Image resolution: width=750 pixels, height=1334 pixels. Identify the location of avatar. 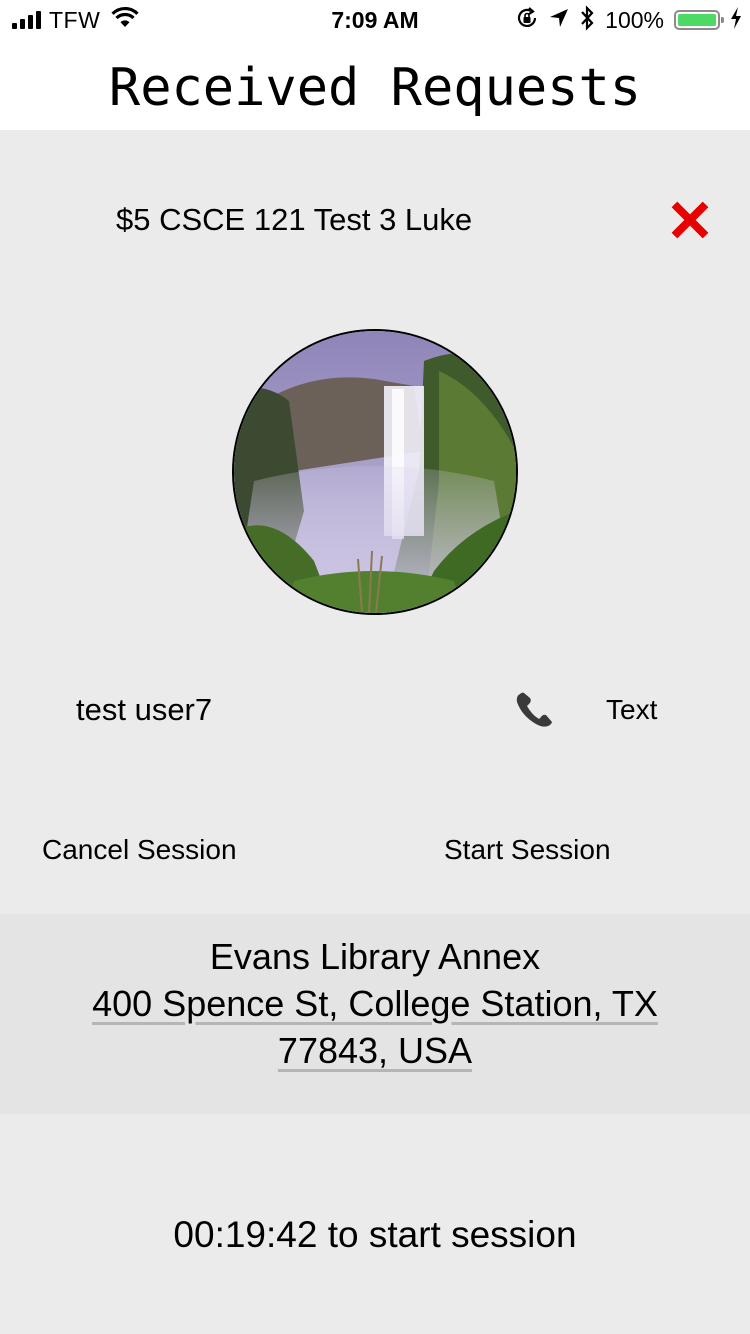
(375, 472).